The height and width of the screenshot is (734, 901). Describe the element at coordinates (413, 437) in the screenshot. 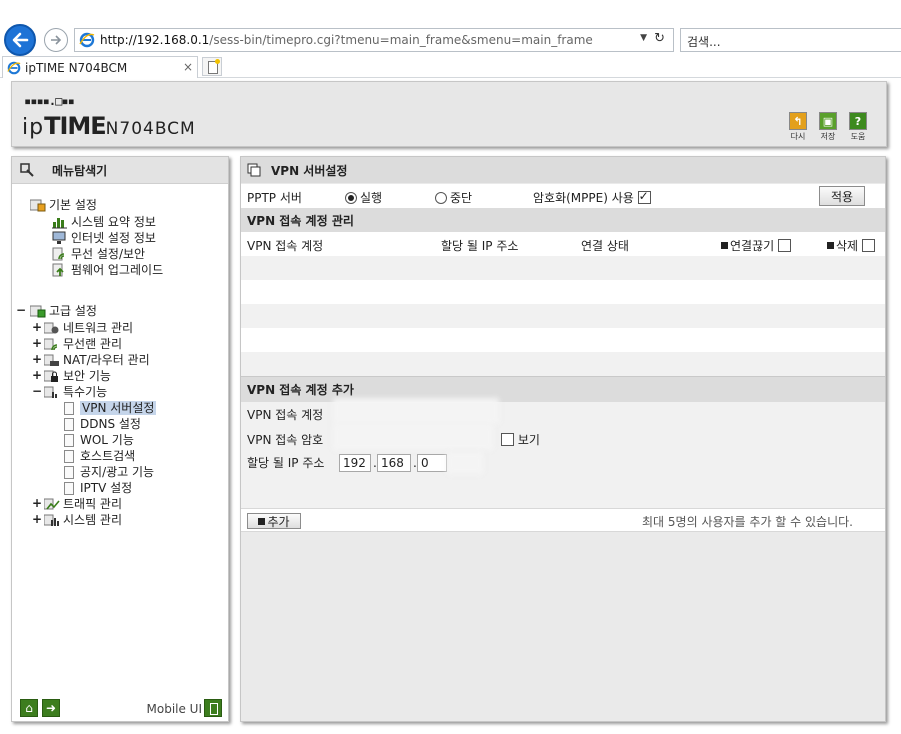

I see `password-input` at that location.